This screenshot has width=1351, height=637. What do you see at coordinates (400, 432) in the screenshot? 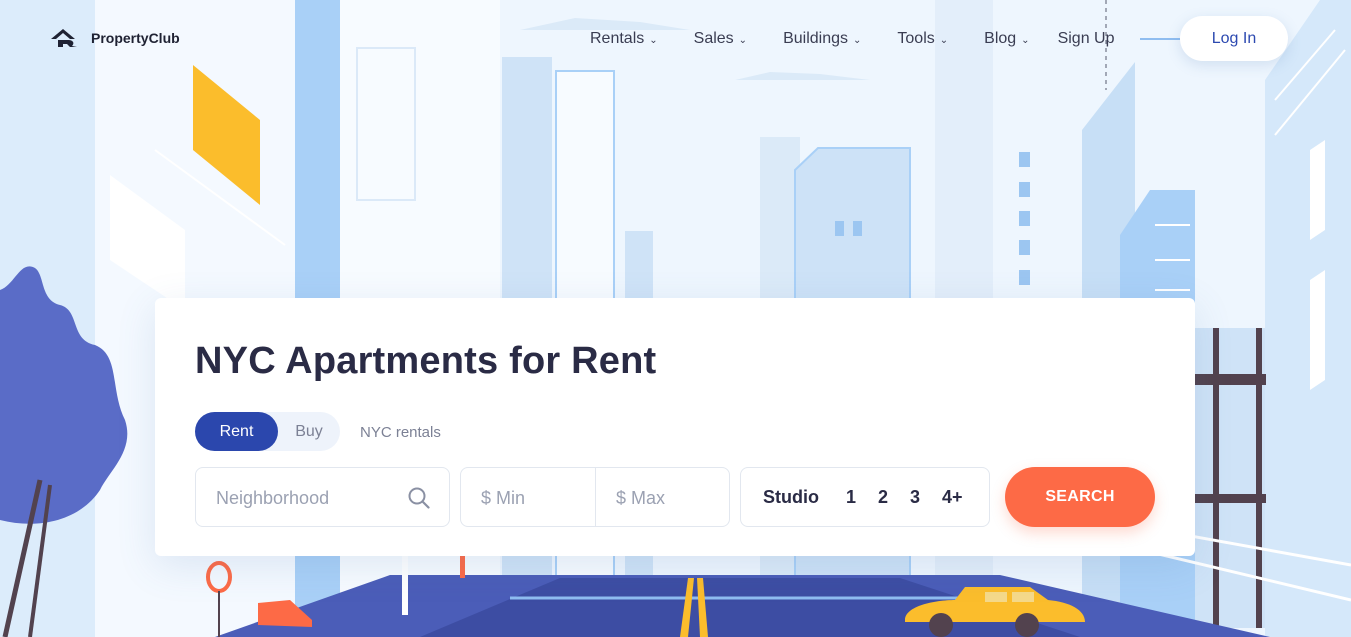
I see `toggle-caption: NYC rentals` at bounding box center [400, 432].